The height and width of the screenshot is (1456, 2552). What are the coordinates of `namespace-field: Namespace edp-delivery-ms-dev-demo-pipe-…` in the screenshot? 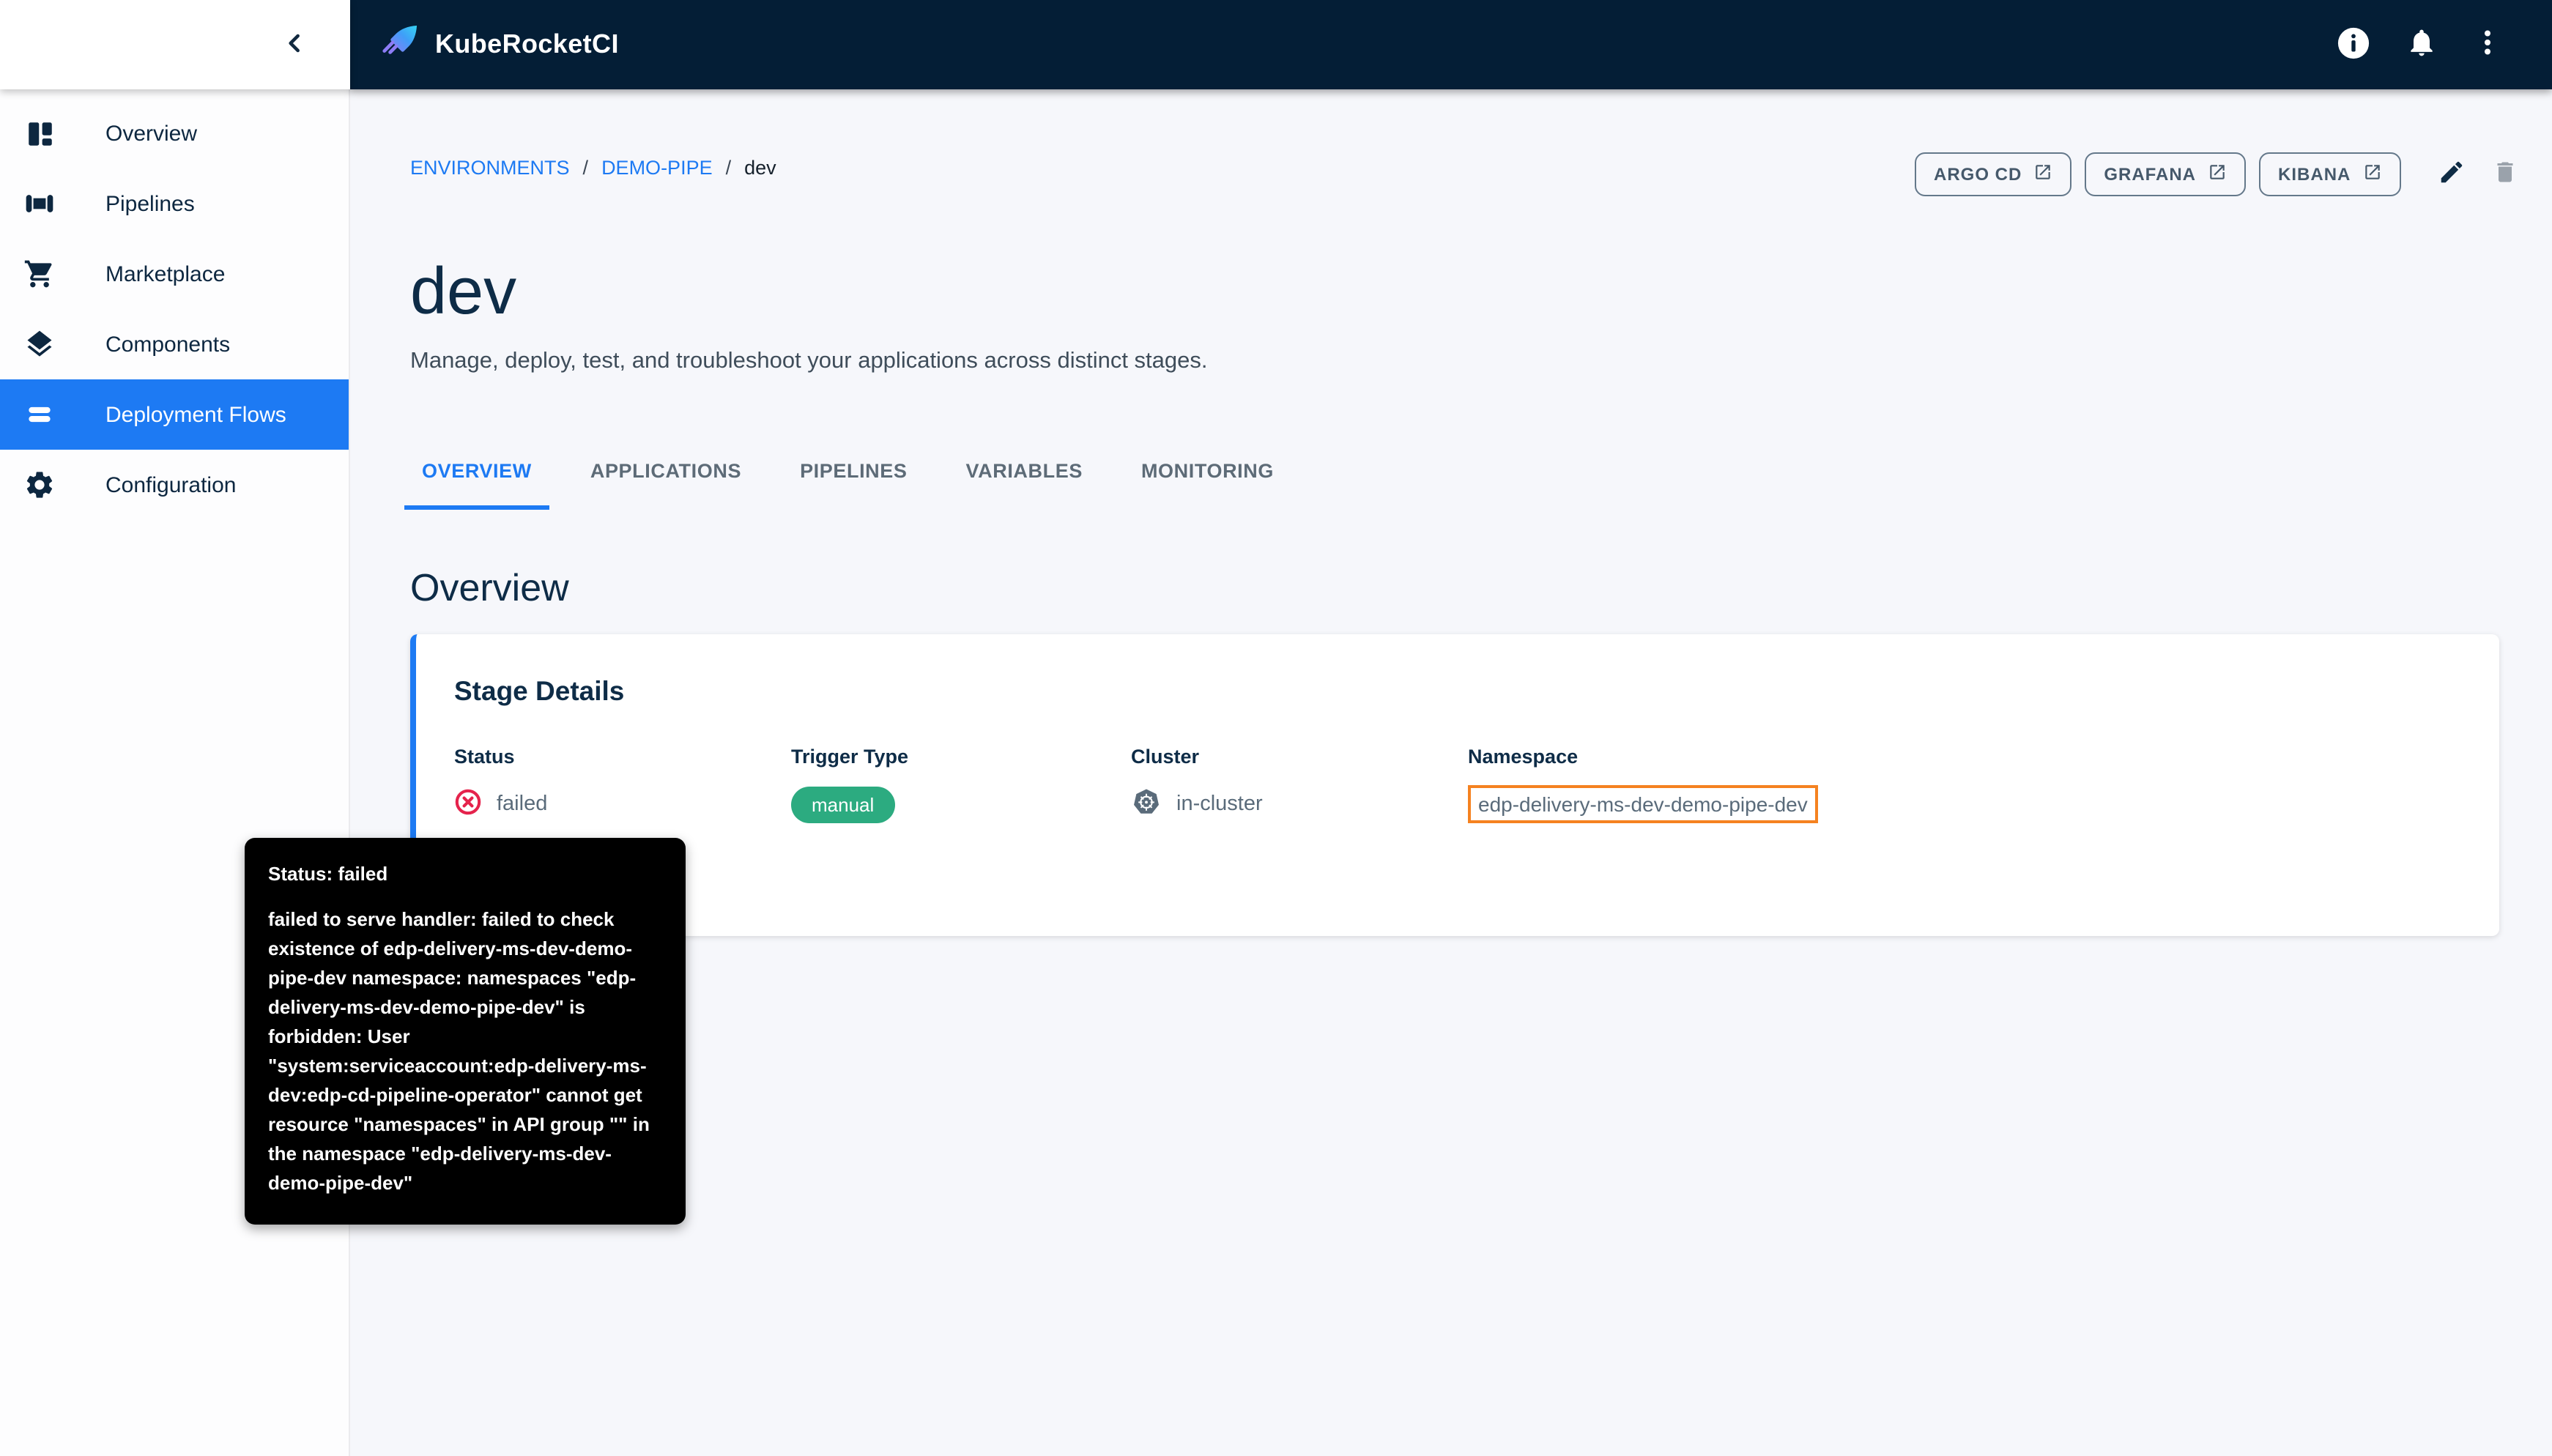 It's located at (1961, 786).